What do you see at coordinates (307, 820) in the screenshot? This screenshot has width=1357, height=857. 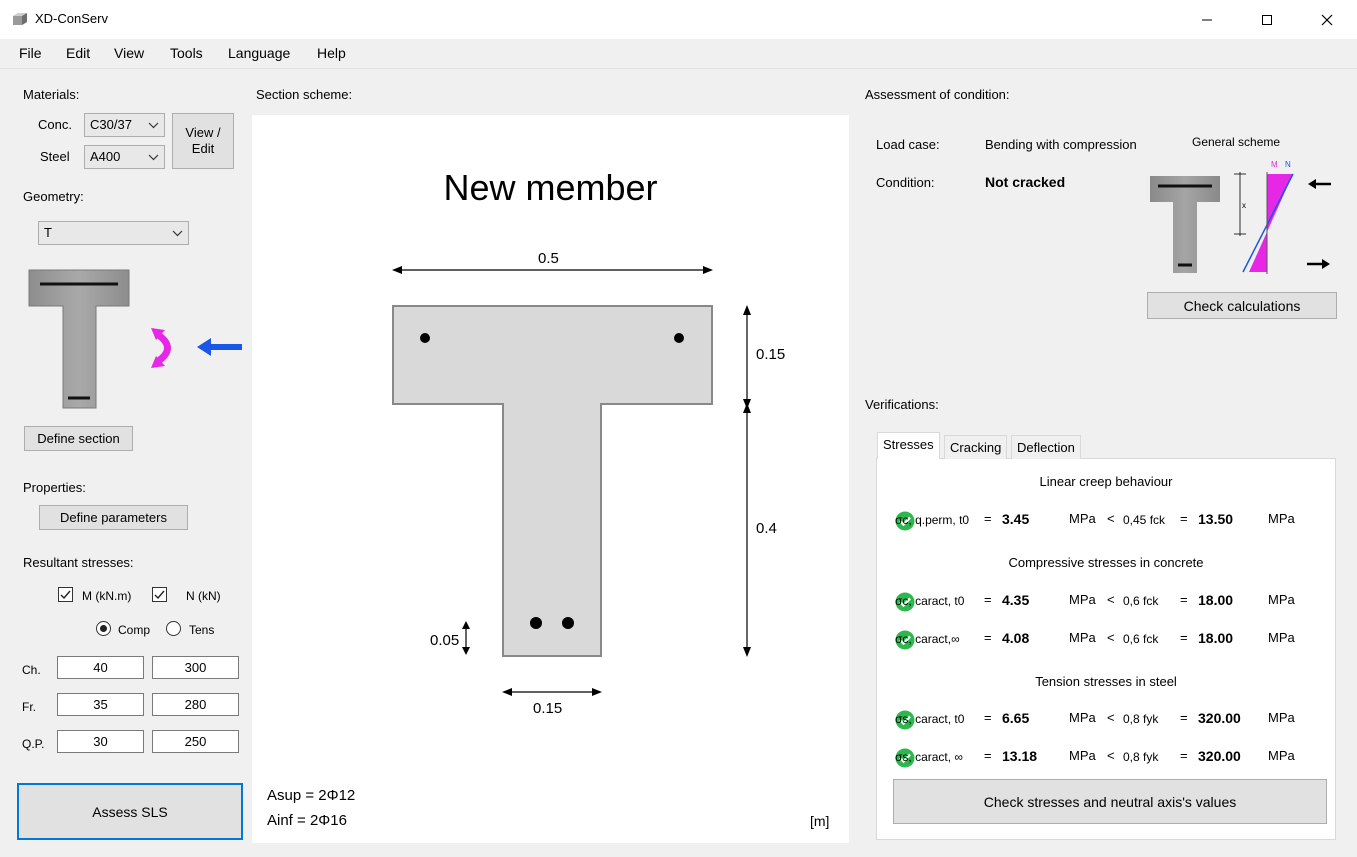 I see `ainf-label: Ainf = 2Φ16` at bounding box center [307, 820].